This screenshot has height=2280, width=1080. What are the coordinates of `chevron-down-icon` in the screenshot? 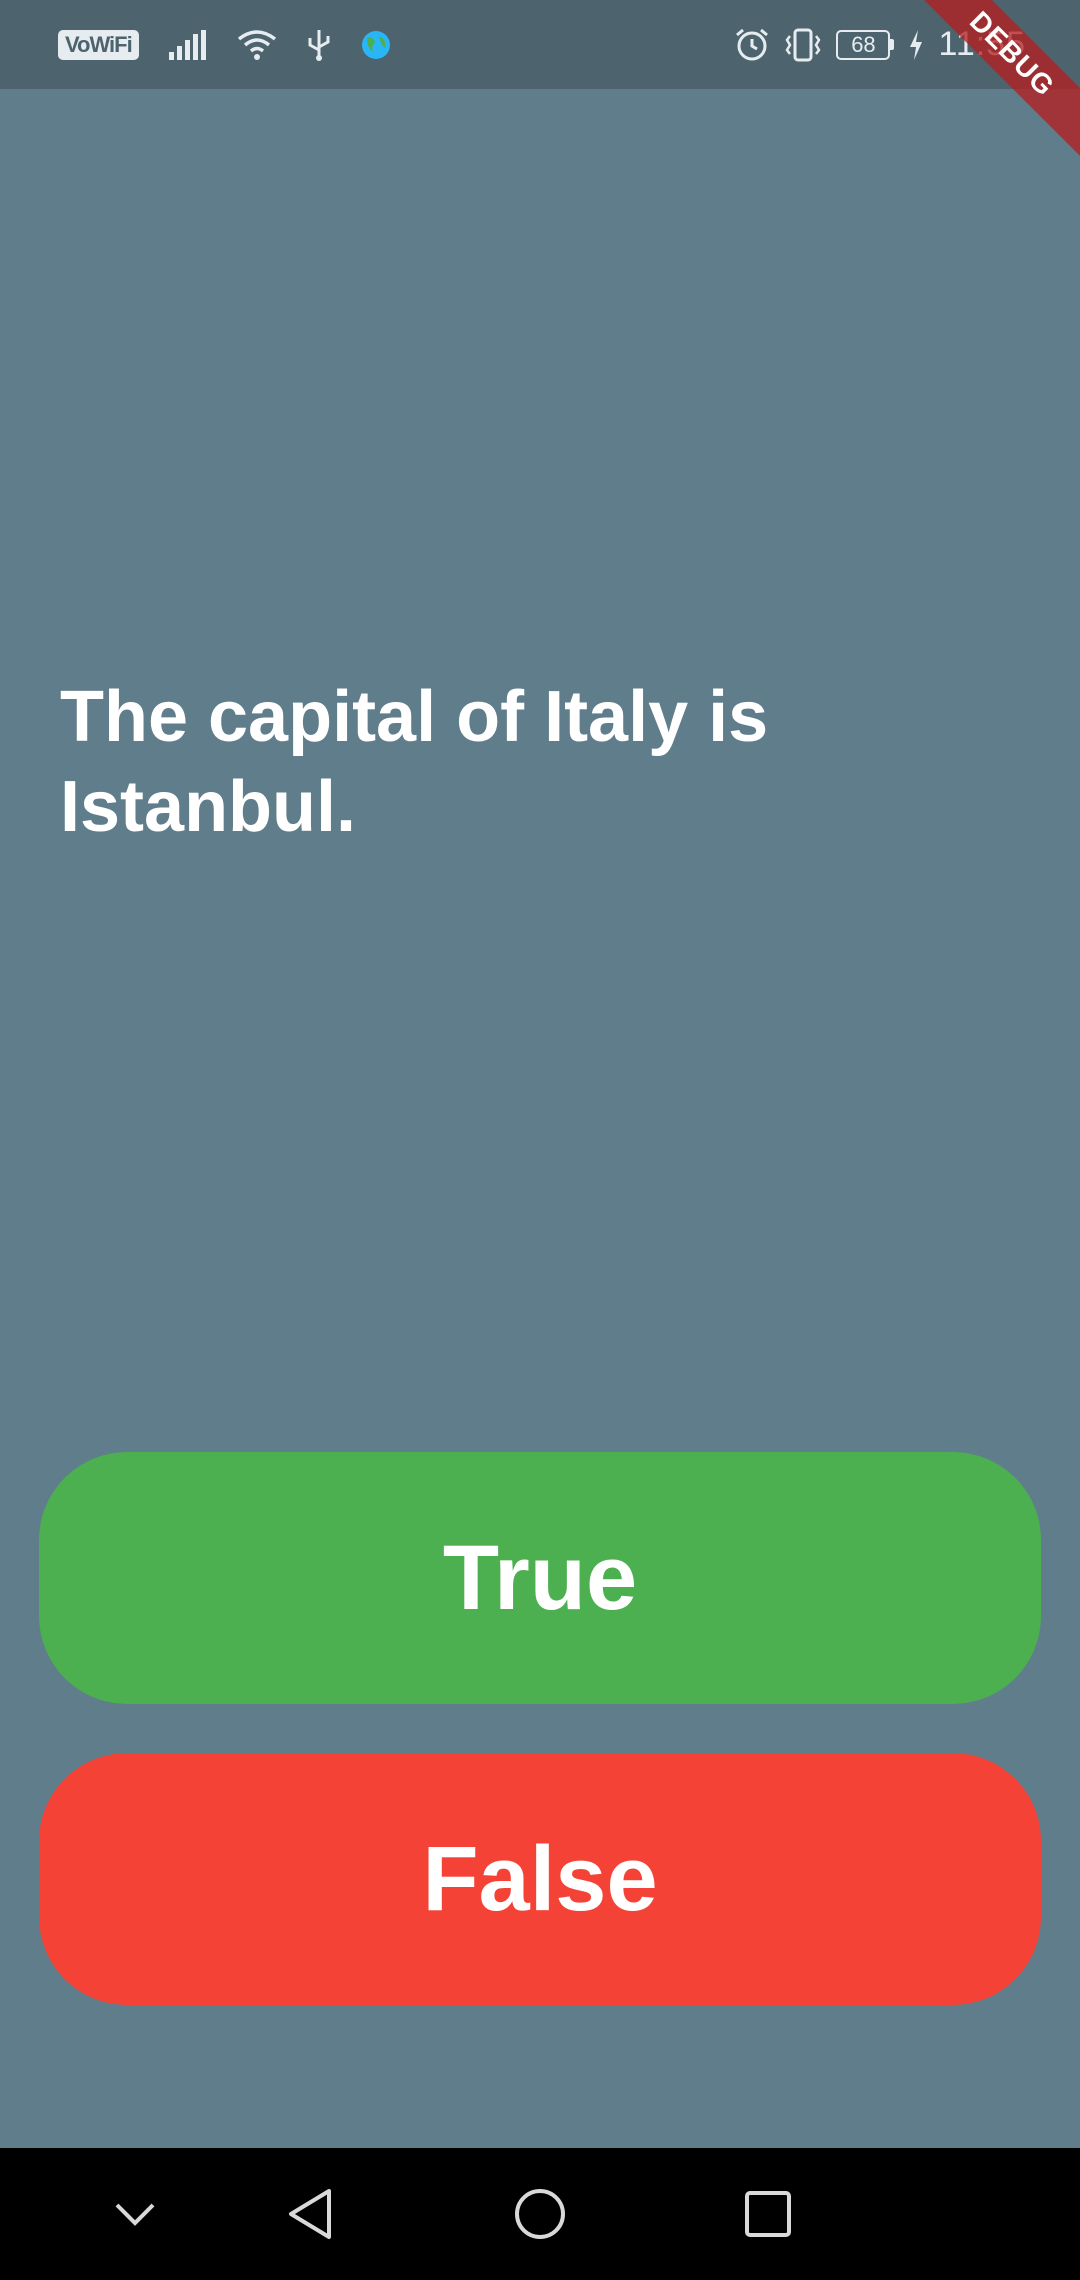 It's located at (135, 2214).